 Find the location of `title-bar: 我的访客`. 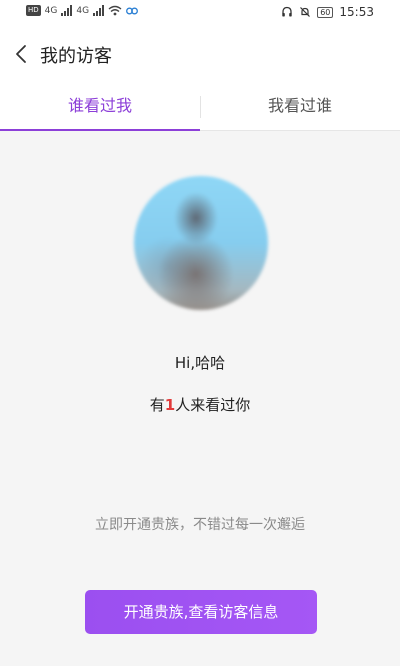

title-bar: 我的访客 is located at coordinates (200, 55).